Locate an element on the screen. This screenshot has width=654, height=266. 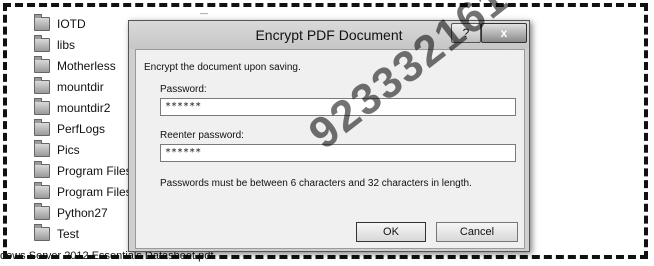
list-item: IOTD is located at coordinates (60, 24).